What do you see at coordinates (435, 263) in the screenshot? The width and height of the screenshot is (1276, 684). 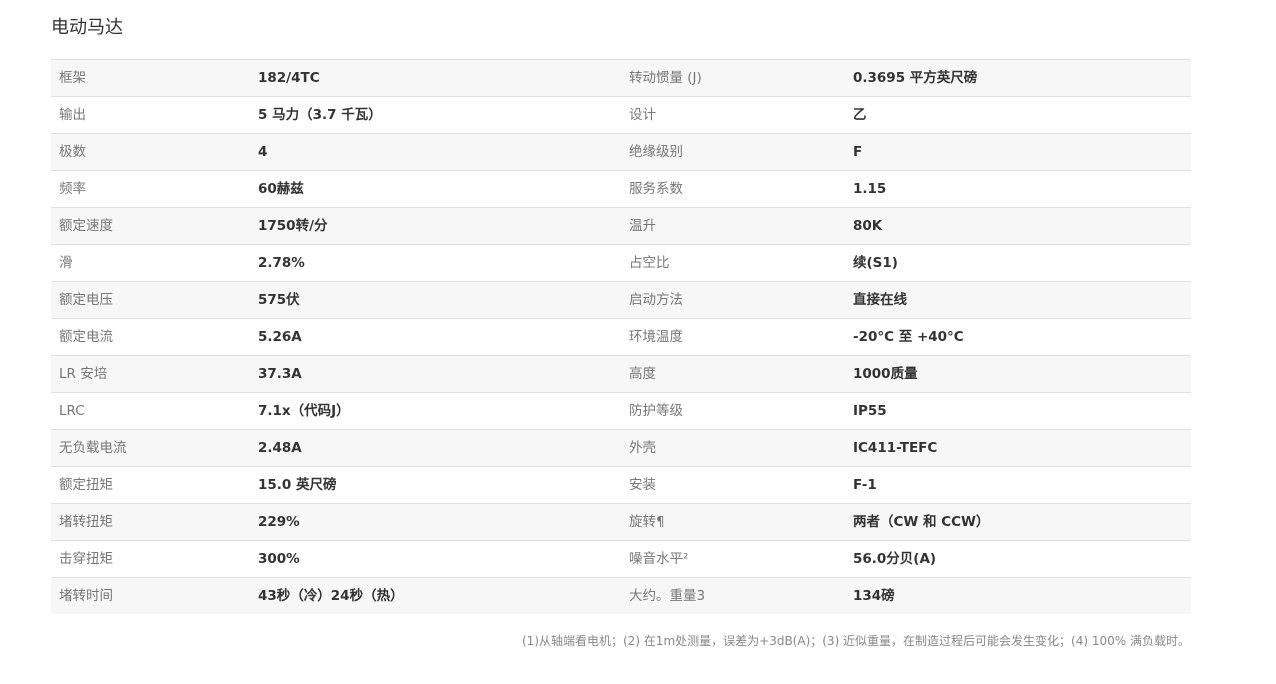 I see `spec-value-left: 2.78%` at bounding box center [435, 263].